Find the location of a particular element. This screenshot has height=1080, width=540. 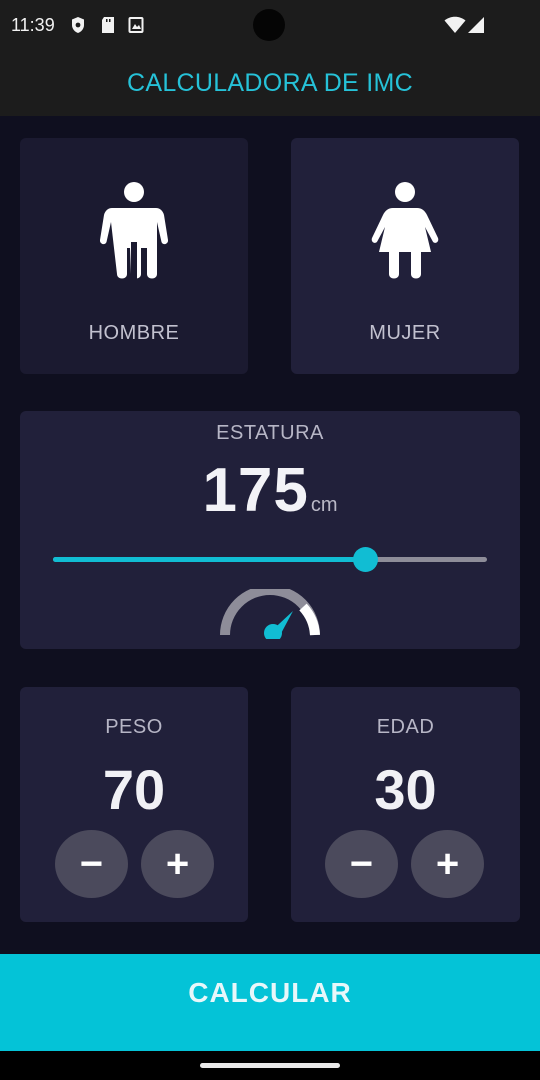

front-camera is located at coordinates (269, 25).